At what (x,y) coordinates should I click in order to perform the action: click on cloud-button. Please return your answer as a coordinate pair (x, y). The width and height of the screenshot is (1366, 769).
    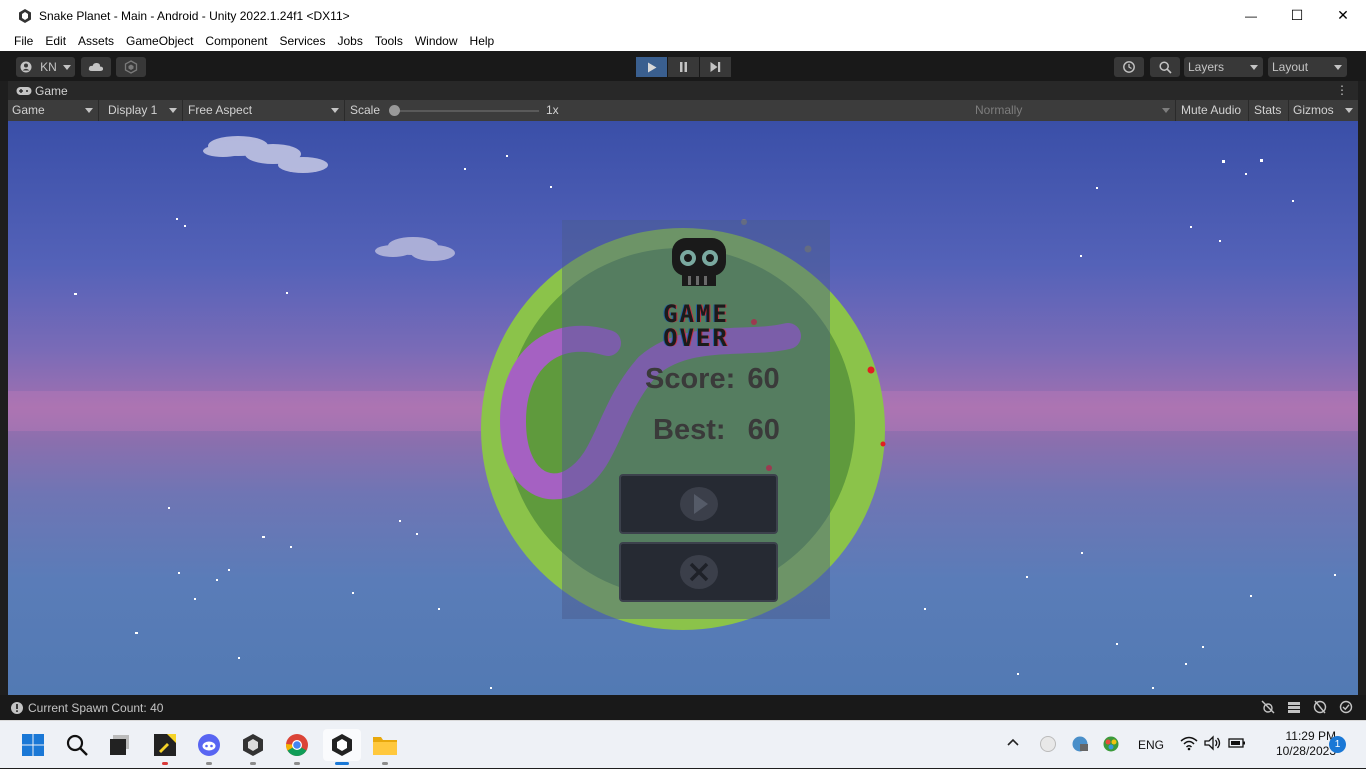
    Looking at the image, I should click on (96, 67).